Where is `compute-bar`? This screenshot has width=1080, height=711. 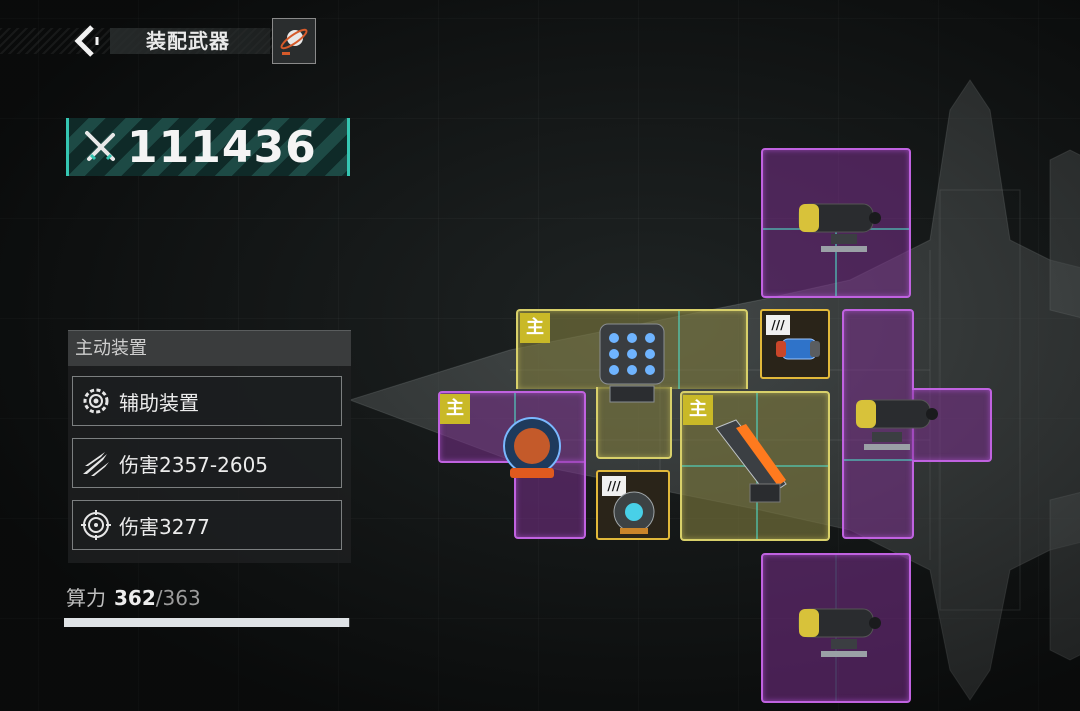 compute-bar is located at coordinates (207, 622).